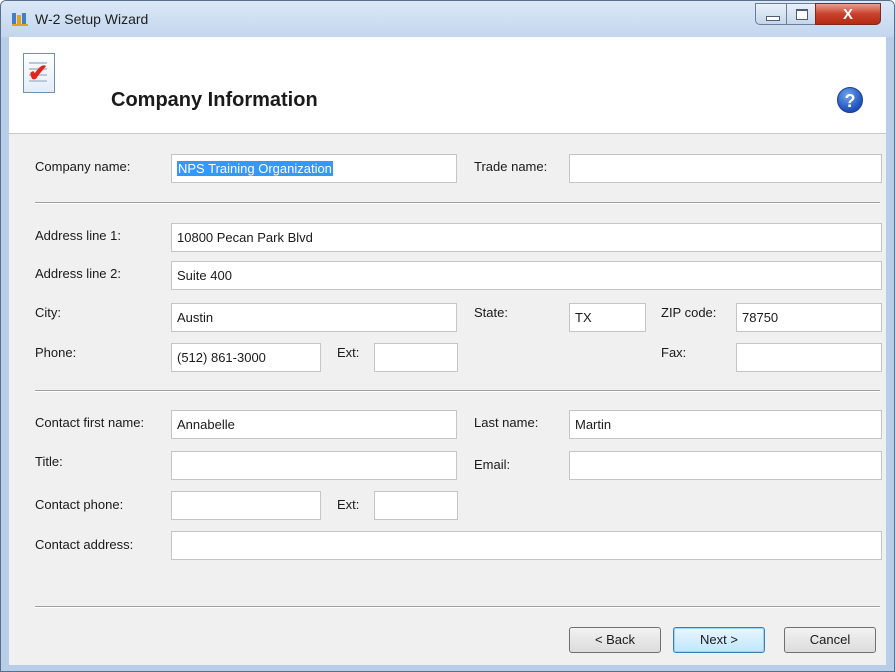 This screenshot has height=672, width=895. Describe the element at coordinates (615, 640) in the screenshot. I see `back-button: < Back` at that location.